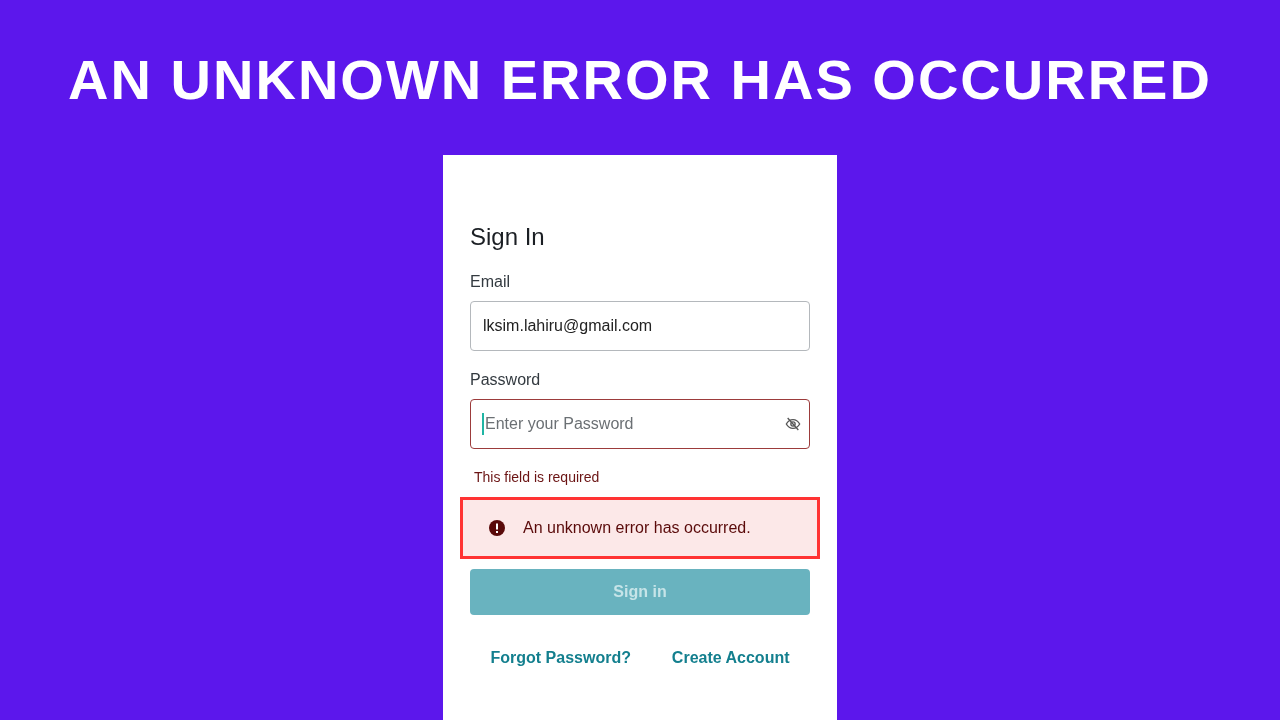 The height and width of the screenshot is (720, 1280). What do you see at coordinates (507, 237) in the screenshot?
I see `form-title: Sign In` at bounding box center [507, 237].